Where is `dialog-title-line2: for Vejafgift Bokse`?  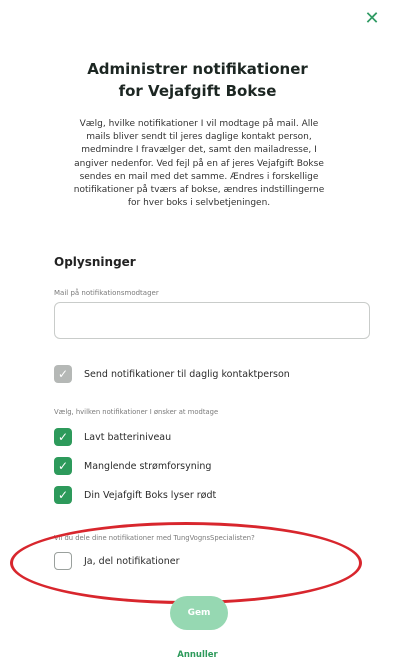 dialog-title-line2: for Vejafgift Bokse is located at coordinates (197, 91).